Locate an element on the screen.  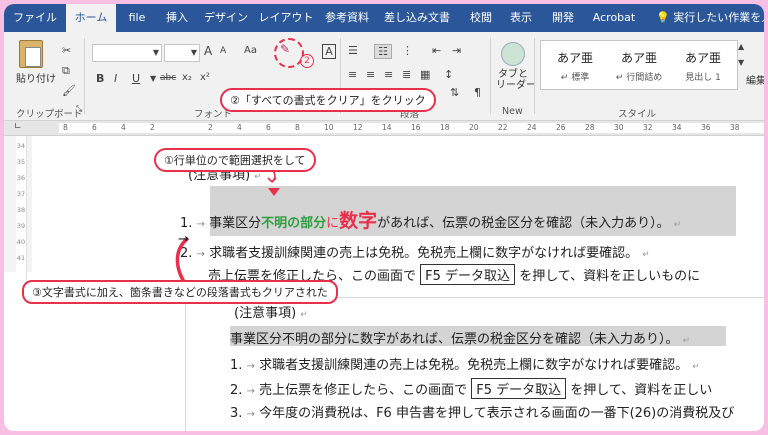
paste-label: 貼り付け is located at coordinates (36, 79).